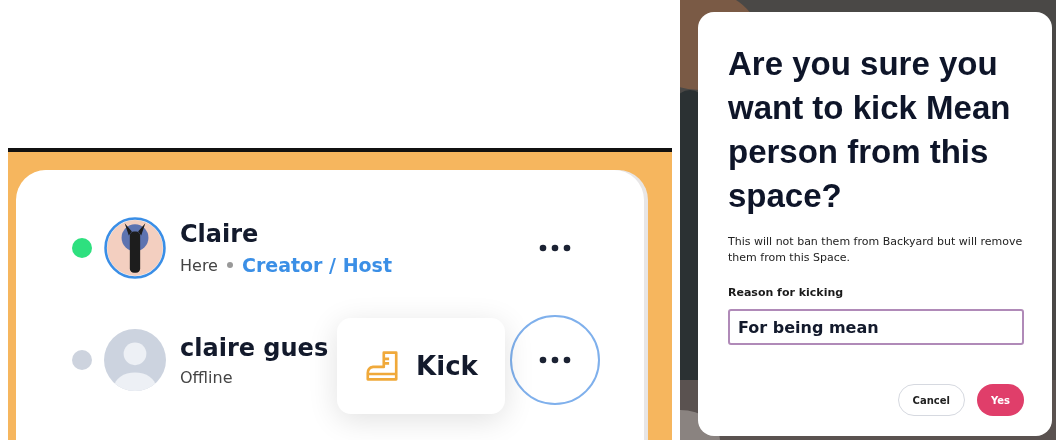 This screenshot has width=1056, height=440. Describe the element at coordinates (316, 265) in the screenshot. I see `member-role: Creator / Host` at that location.